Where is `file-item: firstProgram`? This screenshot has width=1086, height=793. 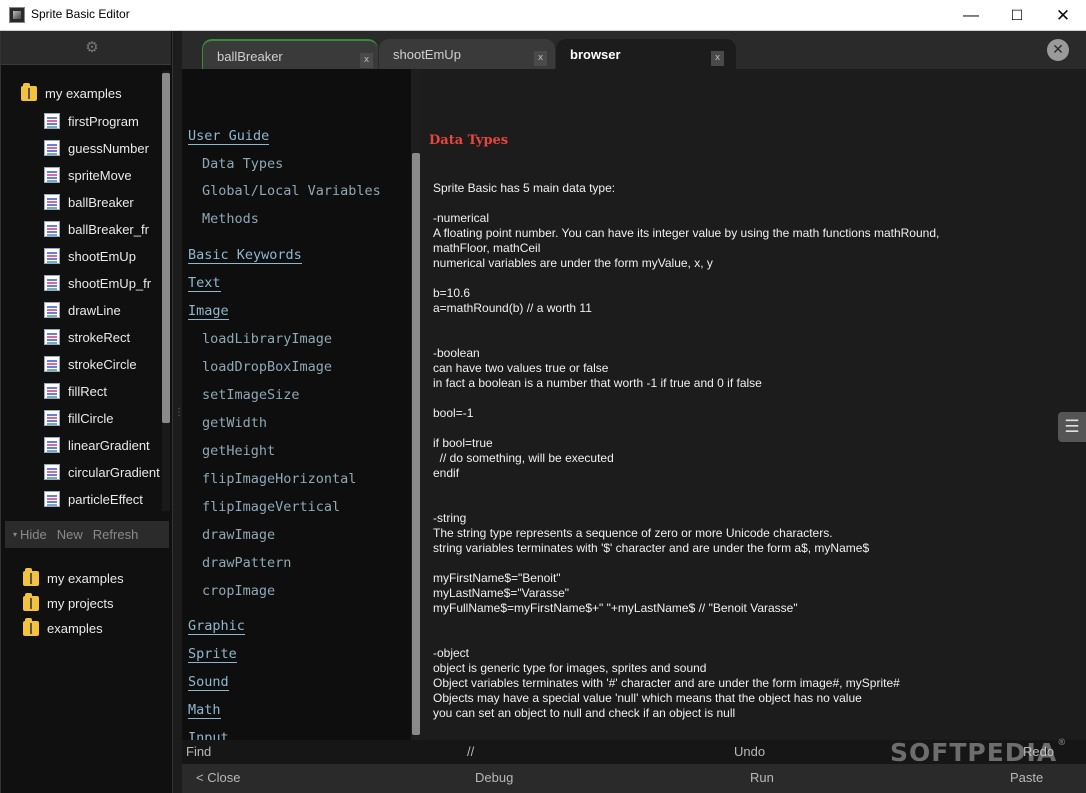 file-item: firstProgram is located at coordinates (91, 121).